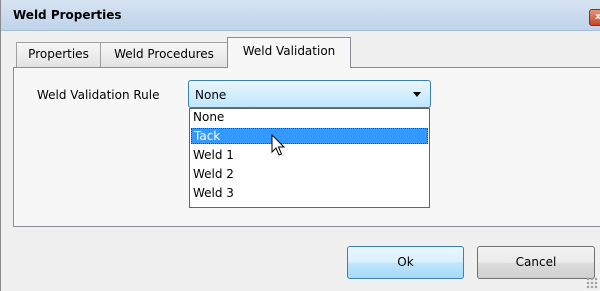 This screenshot has width=600, height=291. I want to click on chevron-down-icon, so click(417, 94).